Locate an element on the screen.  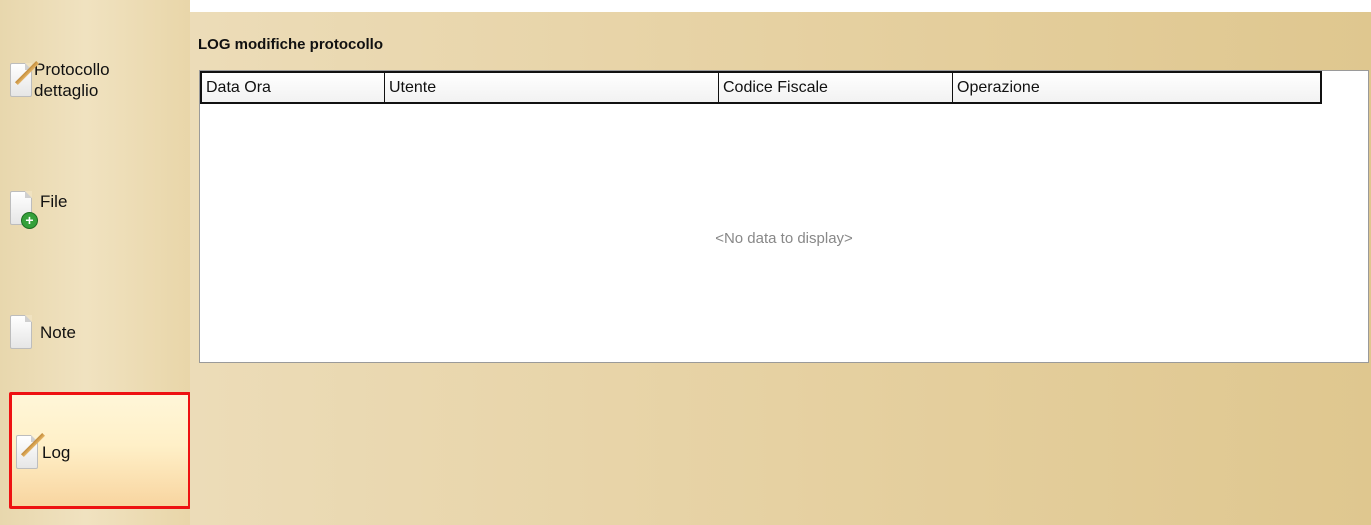
column-header-codice-fiscale: Codice Fiscale is located at coordinates (836, 87).